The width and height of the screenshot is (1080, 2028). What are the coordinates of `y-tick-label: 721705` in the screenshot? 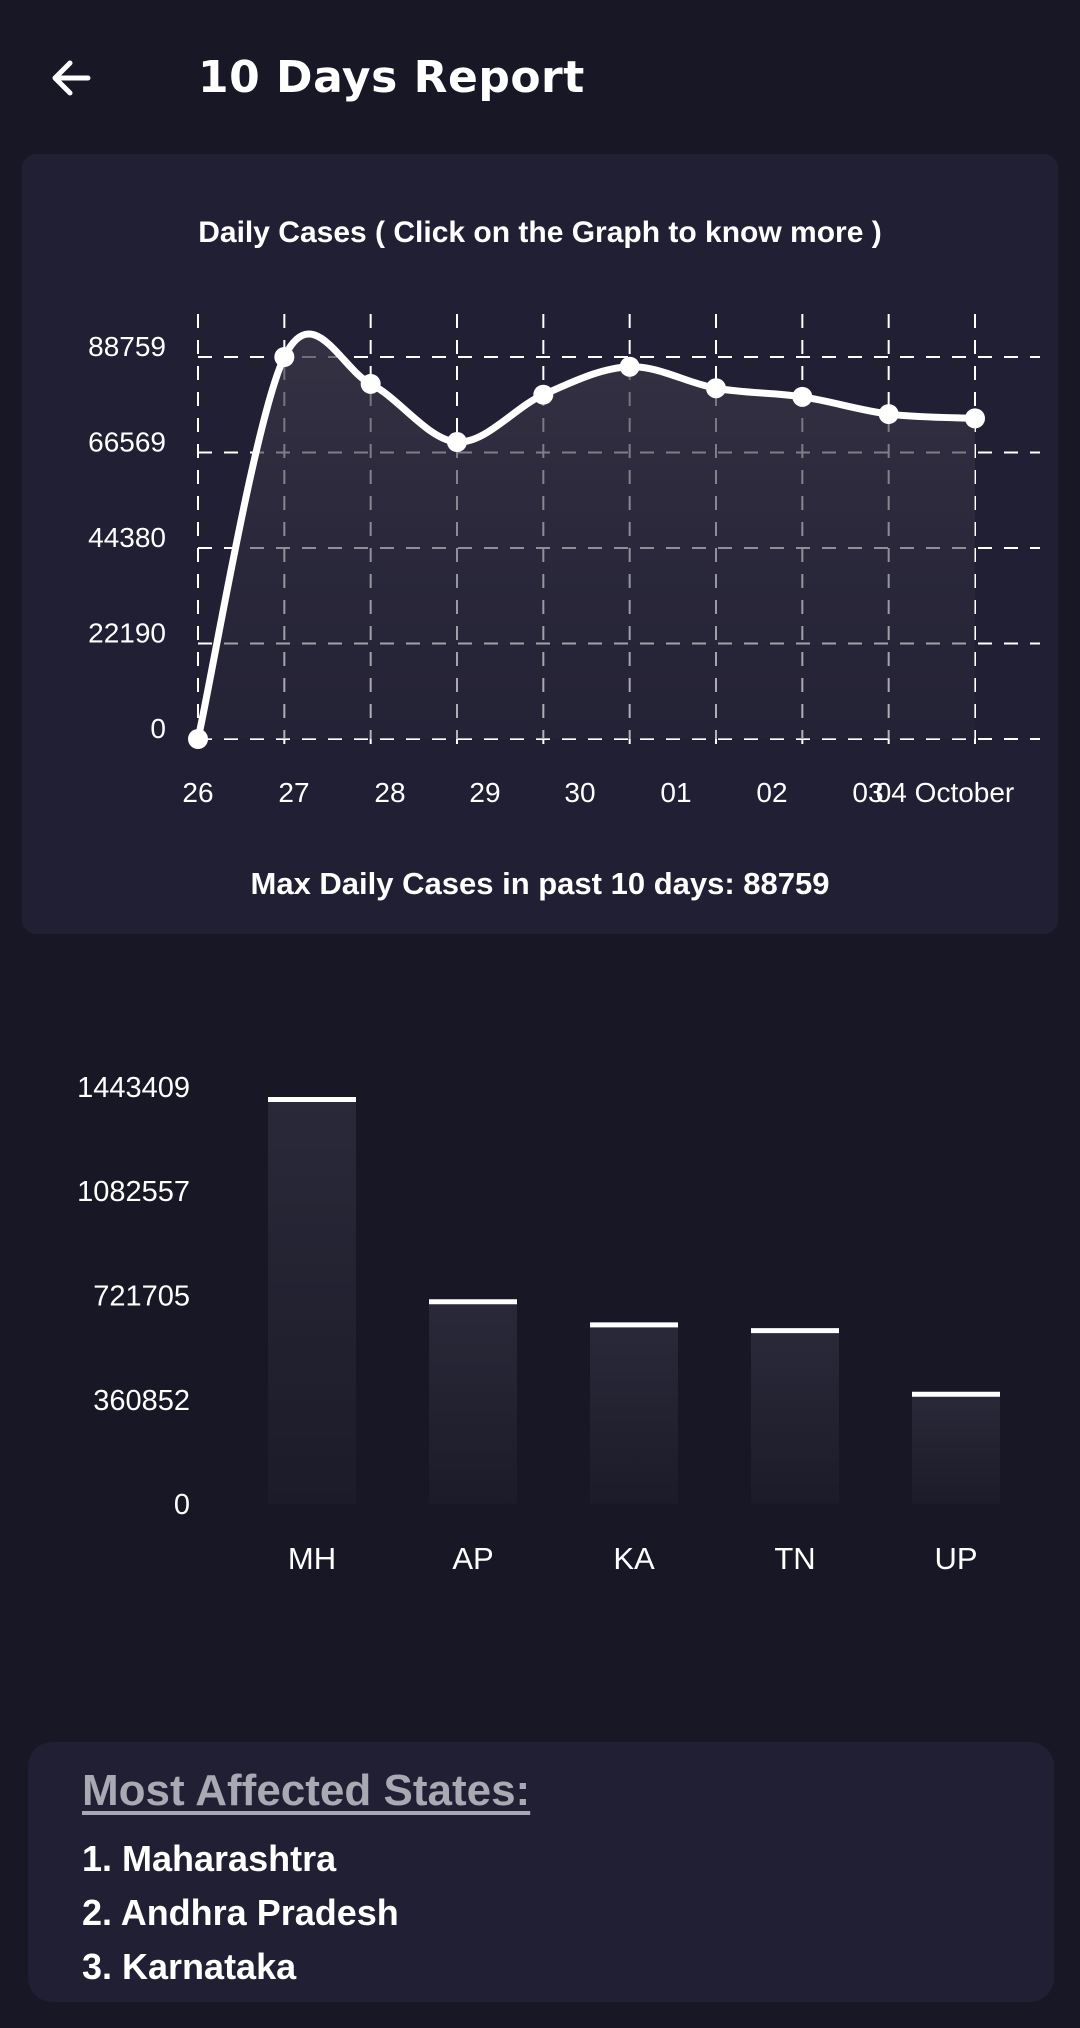 It's located at (141, 1296).